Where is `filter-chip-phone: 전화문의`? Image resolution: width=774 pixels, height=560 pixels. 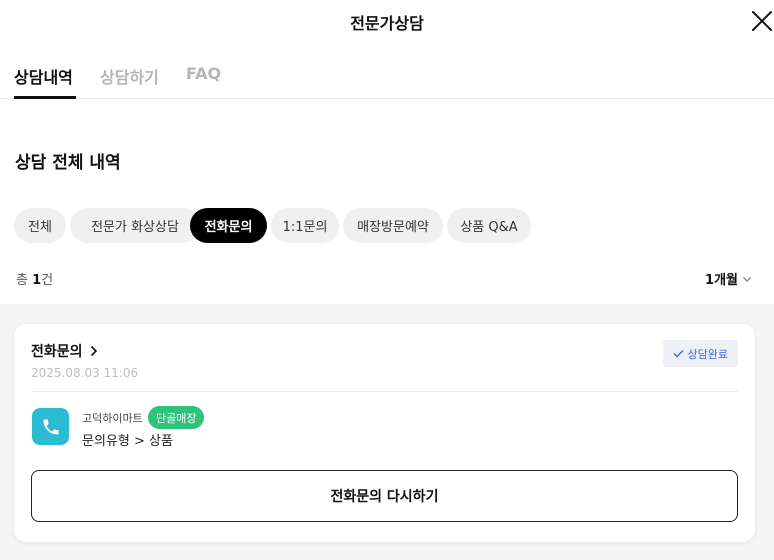
filter-chip-phone: 전화문의 is located at coordinates (228, 225).